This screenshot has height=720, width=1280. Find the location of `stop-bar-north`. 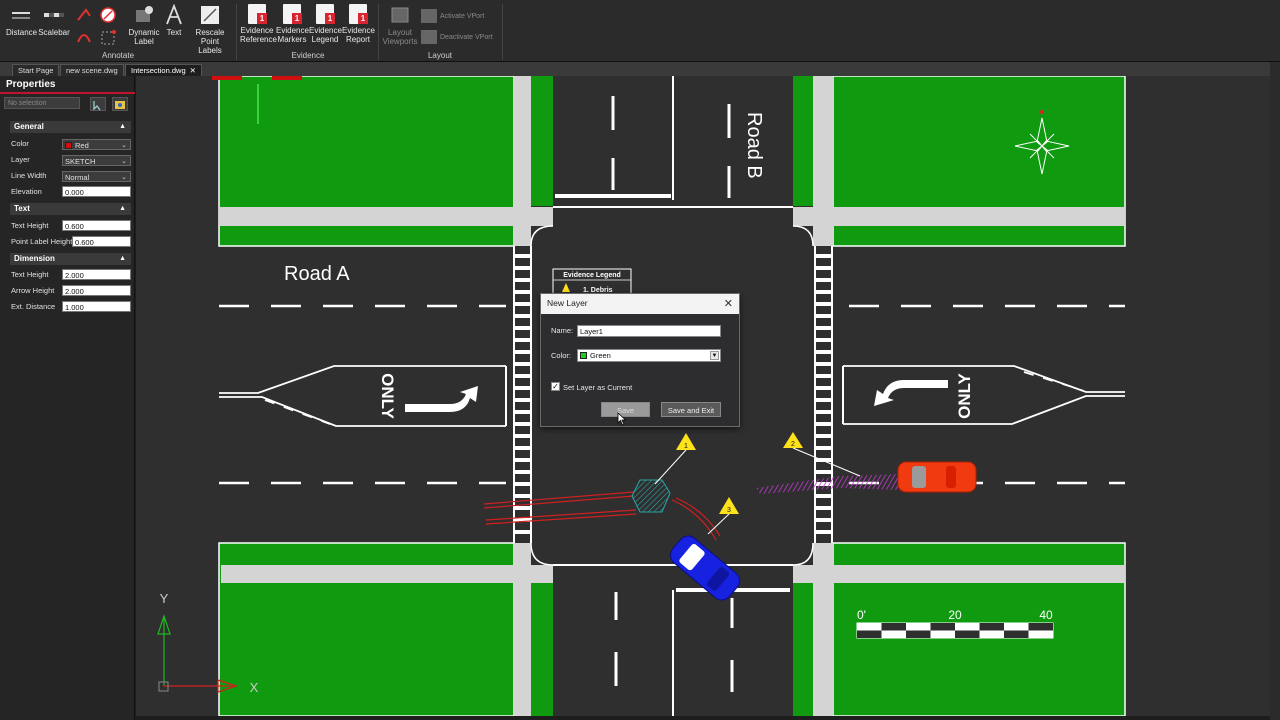

stop-bar-north is located at coordinates (613, 196).